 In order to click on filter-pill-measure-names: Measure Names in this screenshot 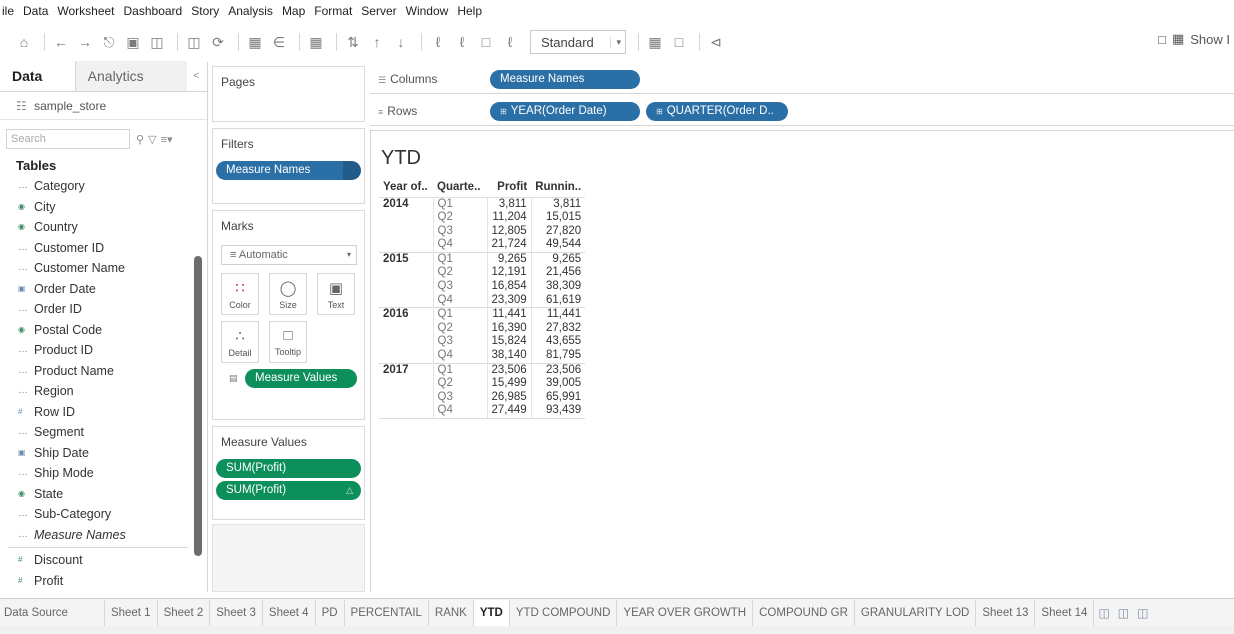, I will do `click(288, 170)`.